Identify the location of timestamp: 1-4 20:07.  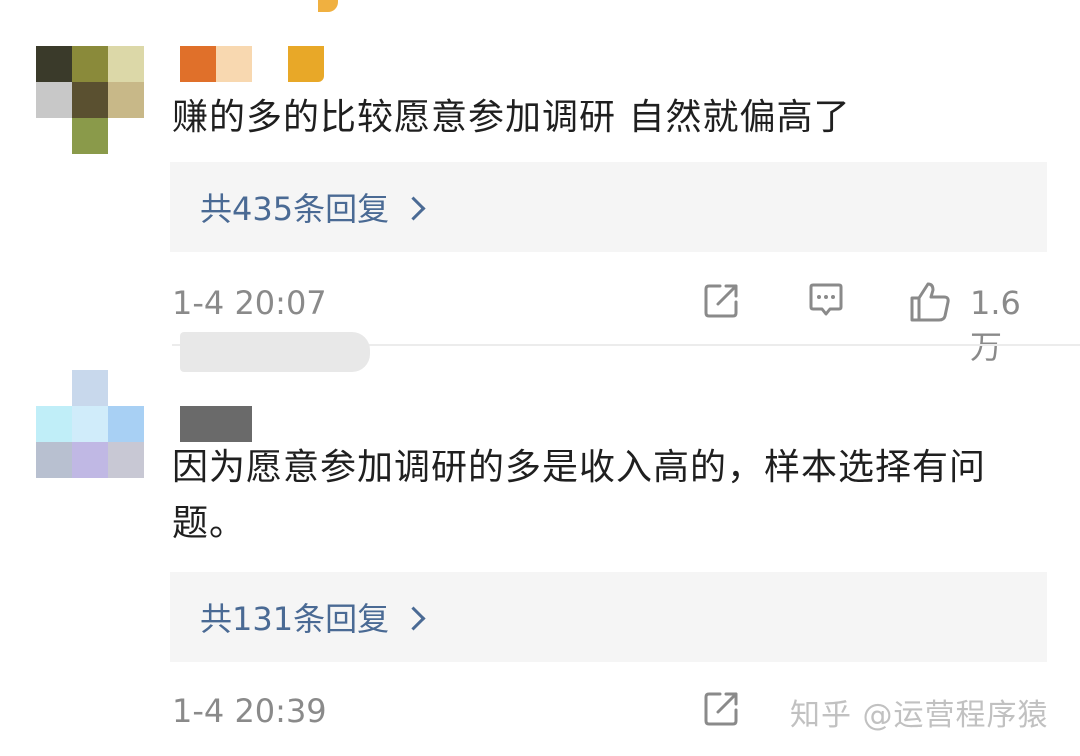
(249, 303).